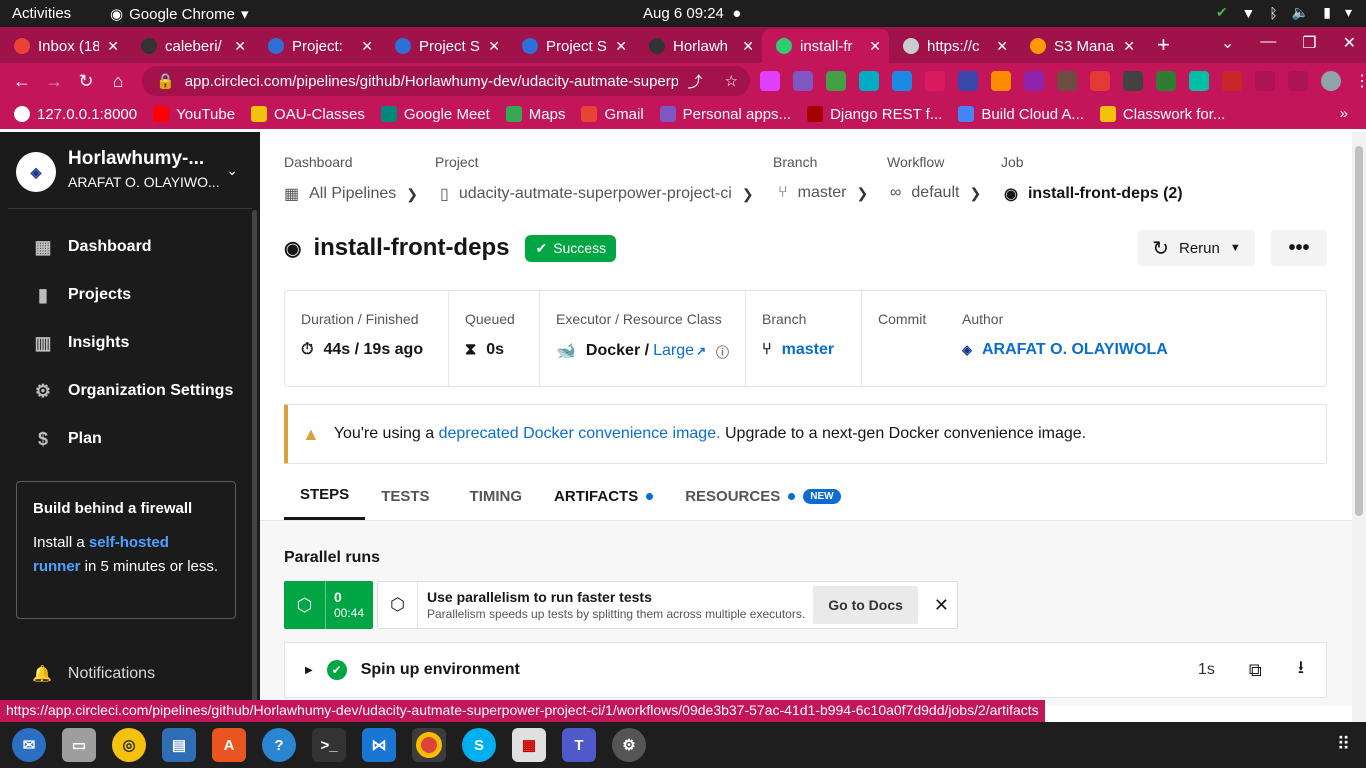 The height and width of the screenshot is (768, 1366). What do you see at coordinates (325, 496) in the screenshot?
I see `tab-steps: STEPS` at bounding box center [325, 496].